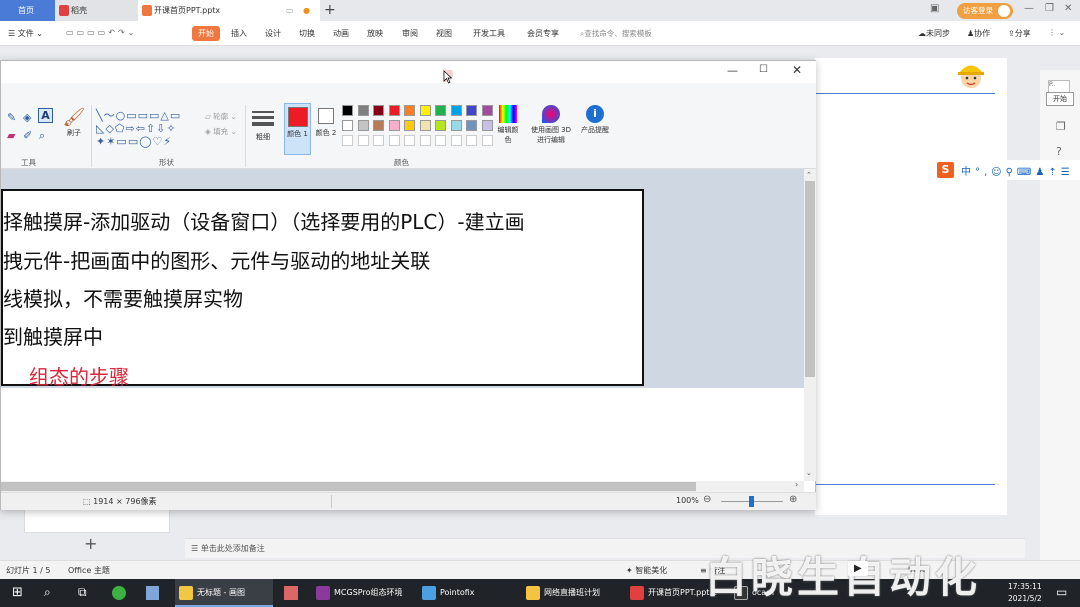 The width and height of the screenshot is (1080, 607). Describe the element at coordinates (616, 33) in the screenshot. I see `command-search: ⌕查找命令、搜索模板` at that location.